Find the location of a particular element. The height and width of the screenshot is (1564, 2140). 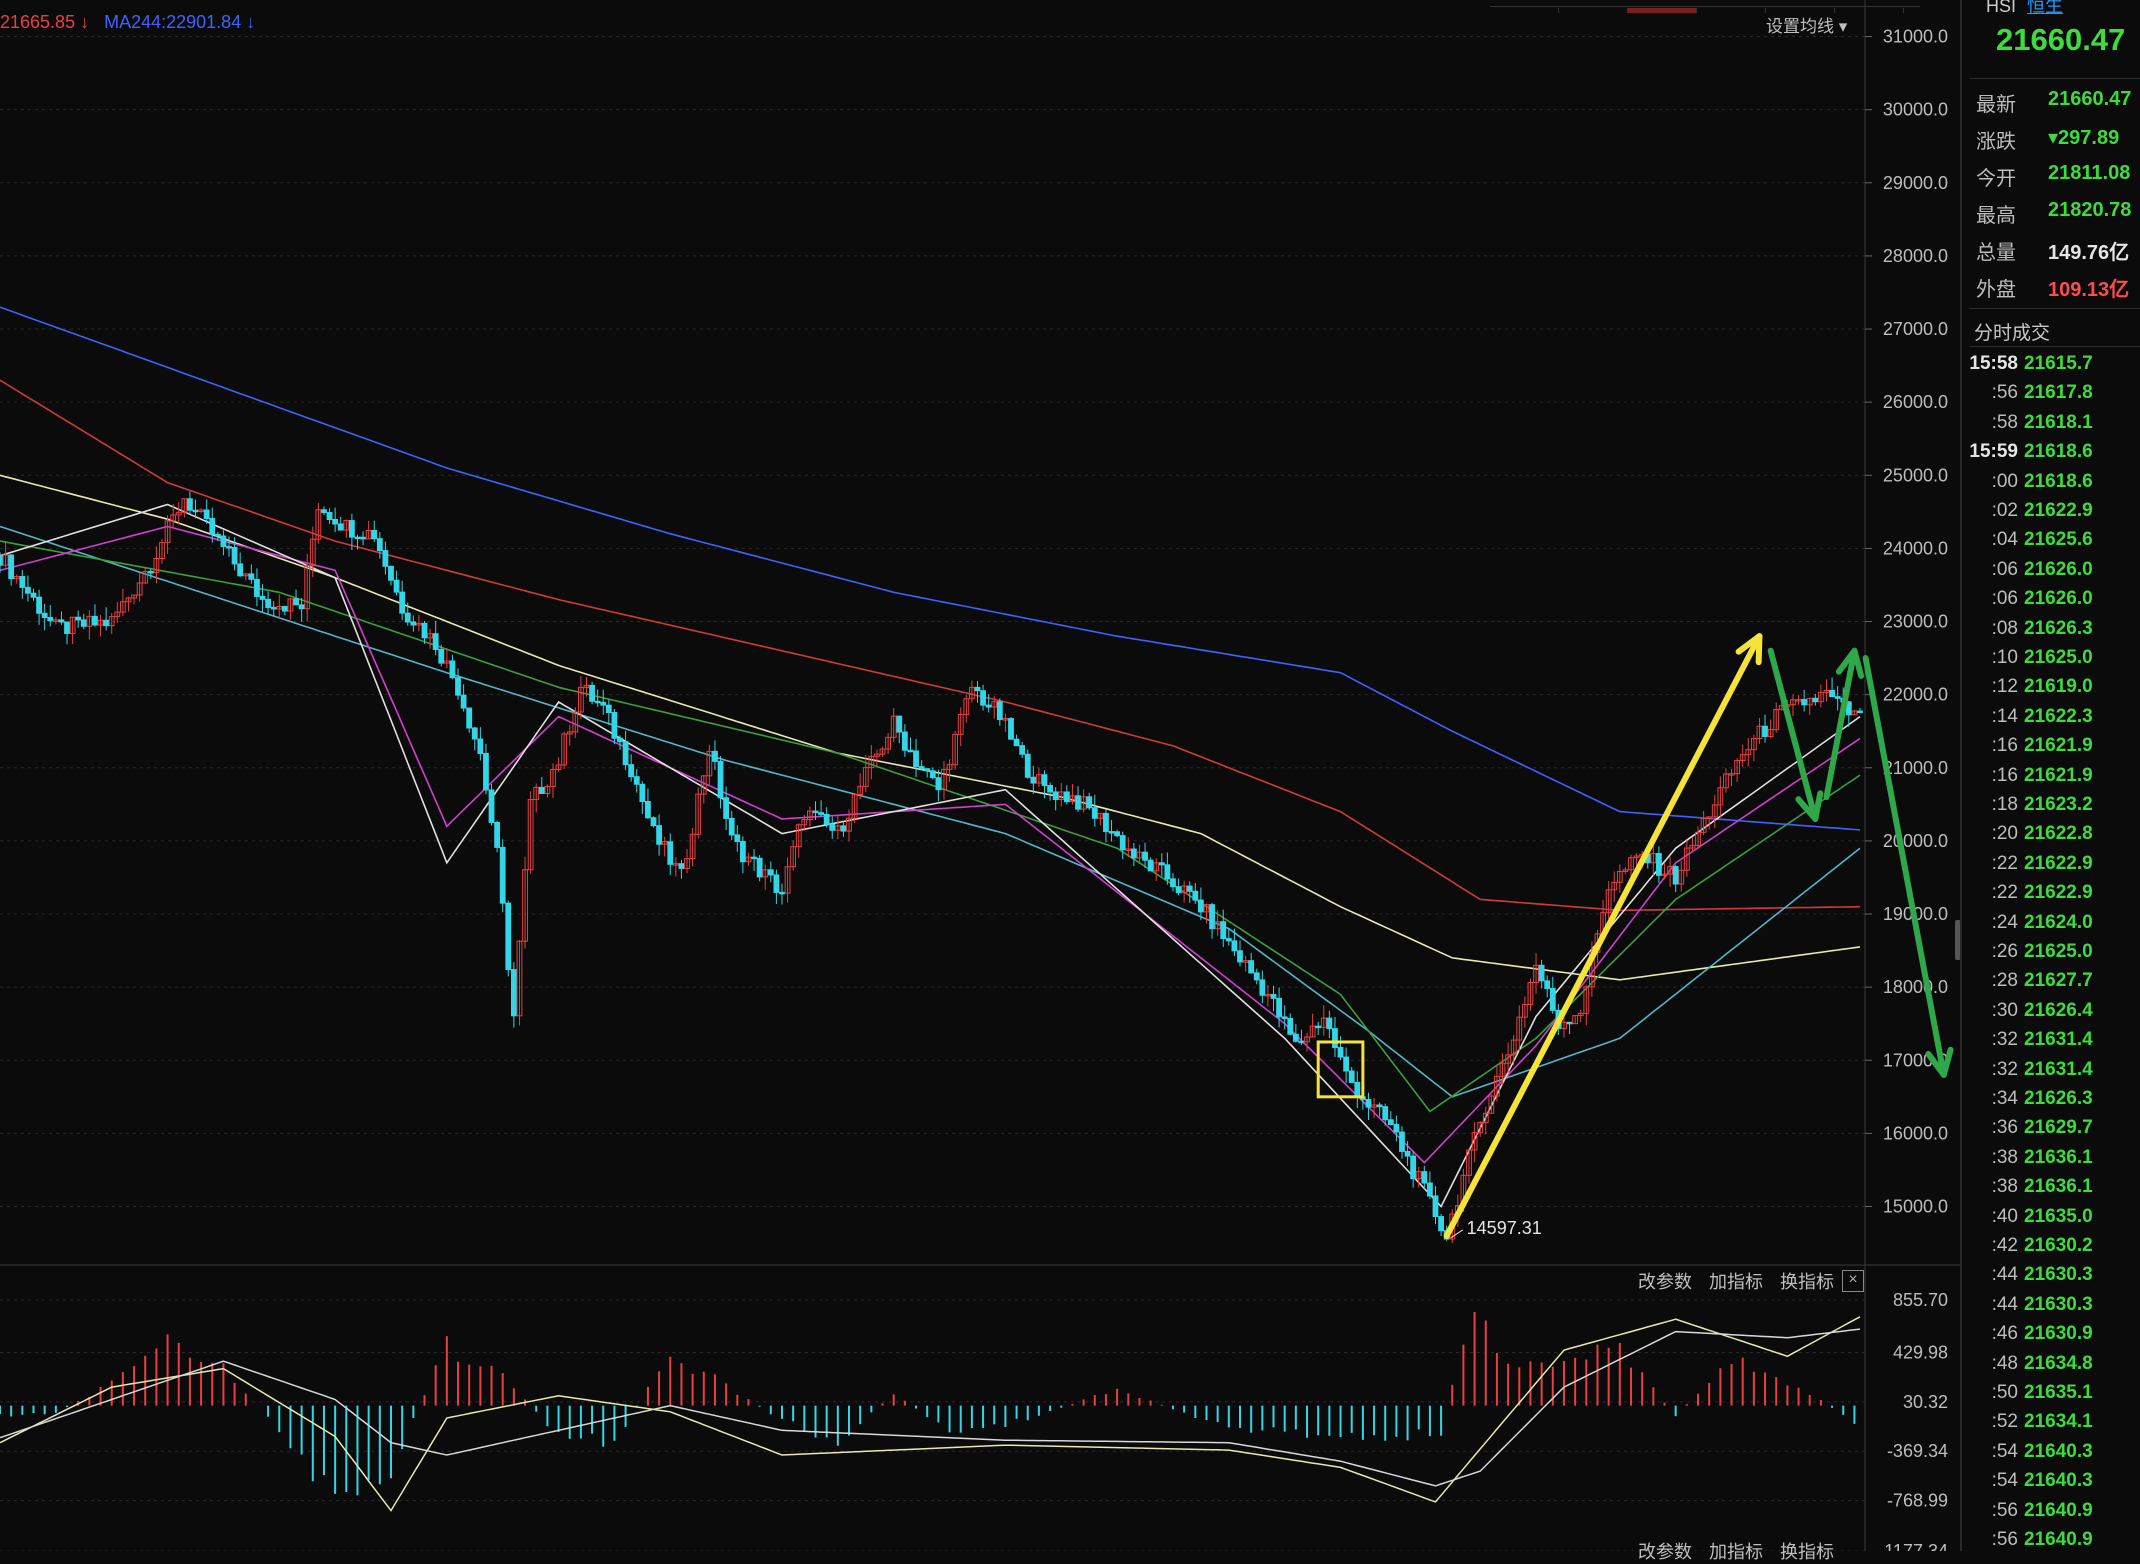

add-indicator-button-2: 加指标 is located at coordinates (1736, 1552).